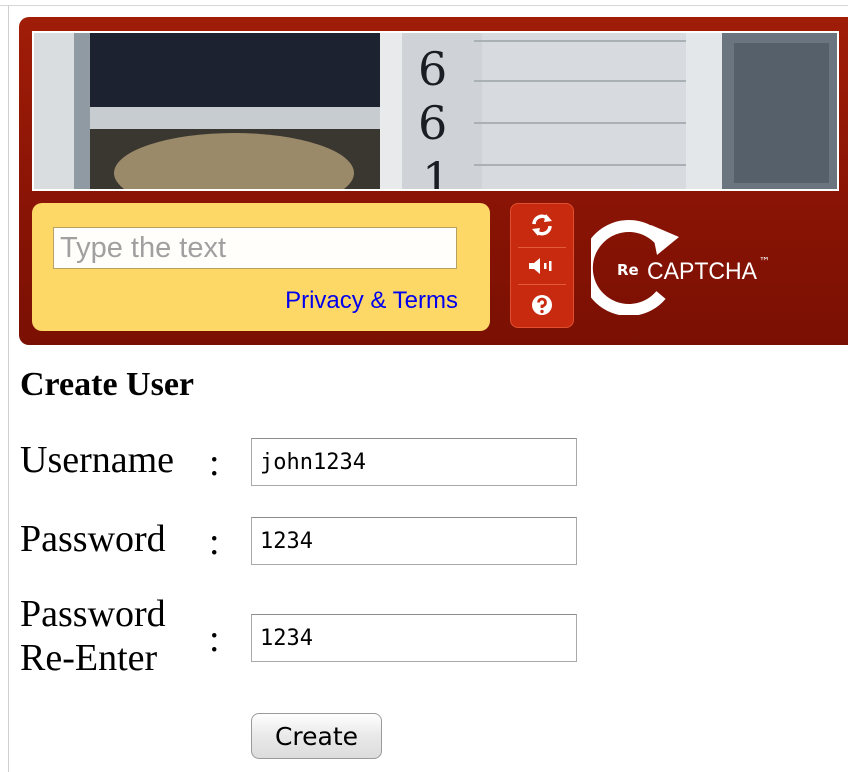  I want to click on privacy-terms-link: Privacy & Terms, so click(371, 301).